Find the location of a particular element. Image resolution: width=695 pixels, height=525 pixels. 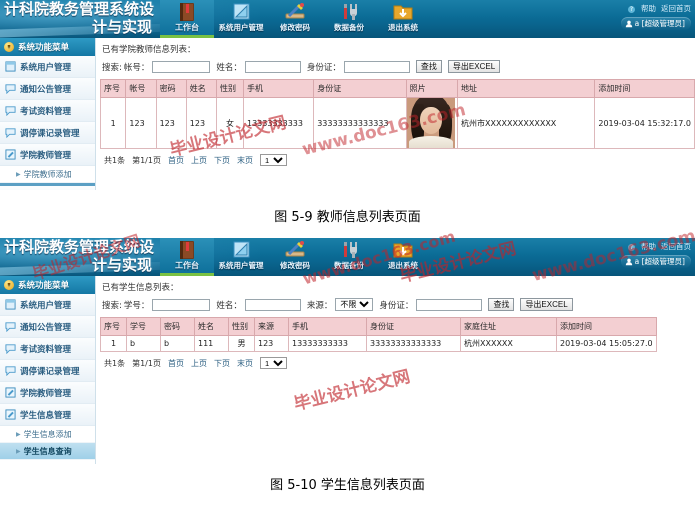

col-password: 密码 is located at coordinates (171, 88).